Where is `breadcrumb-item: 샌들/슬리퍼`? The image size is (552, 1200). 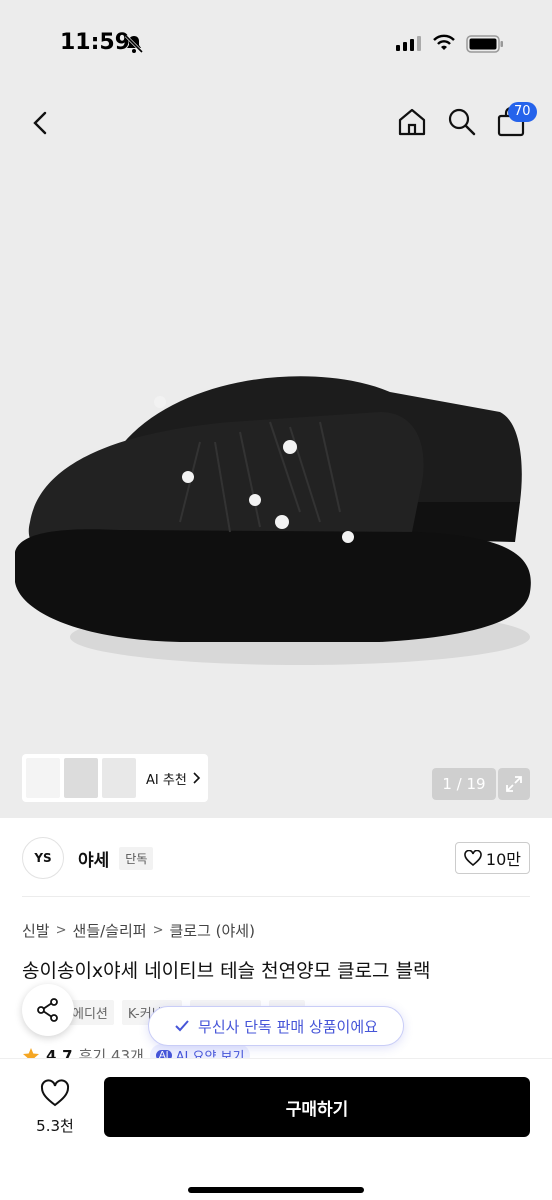 breadcrumb-item: 샌들/슬리퍼 is located at coordinates (110, 930).